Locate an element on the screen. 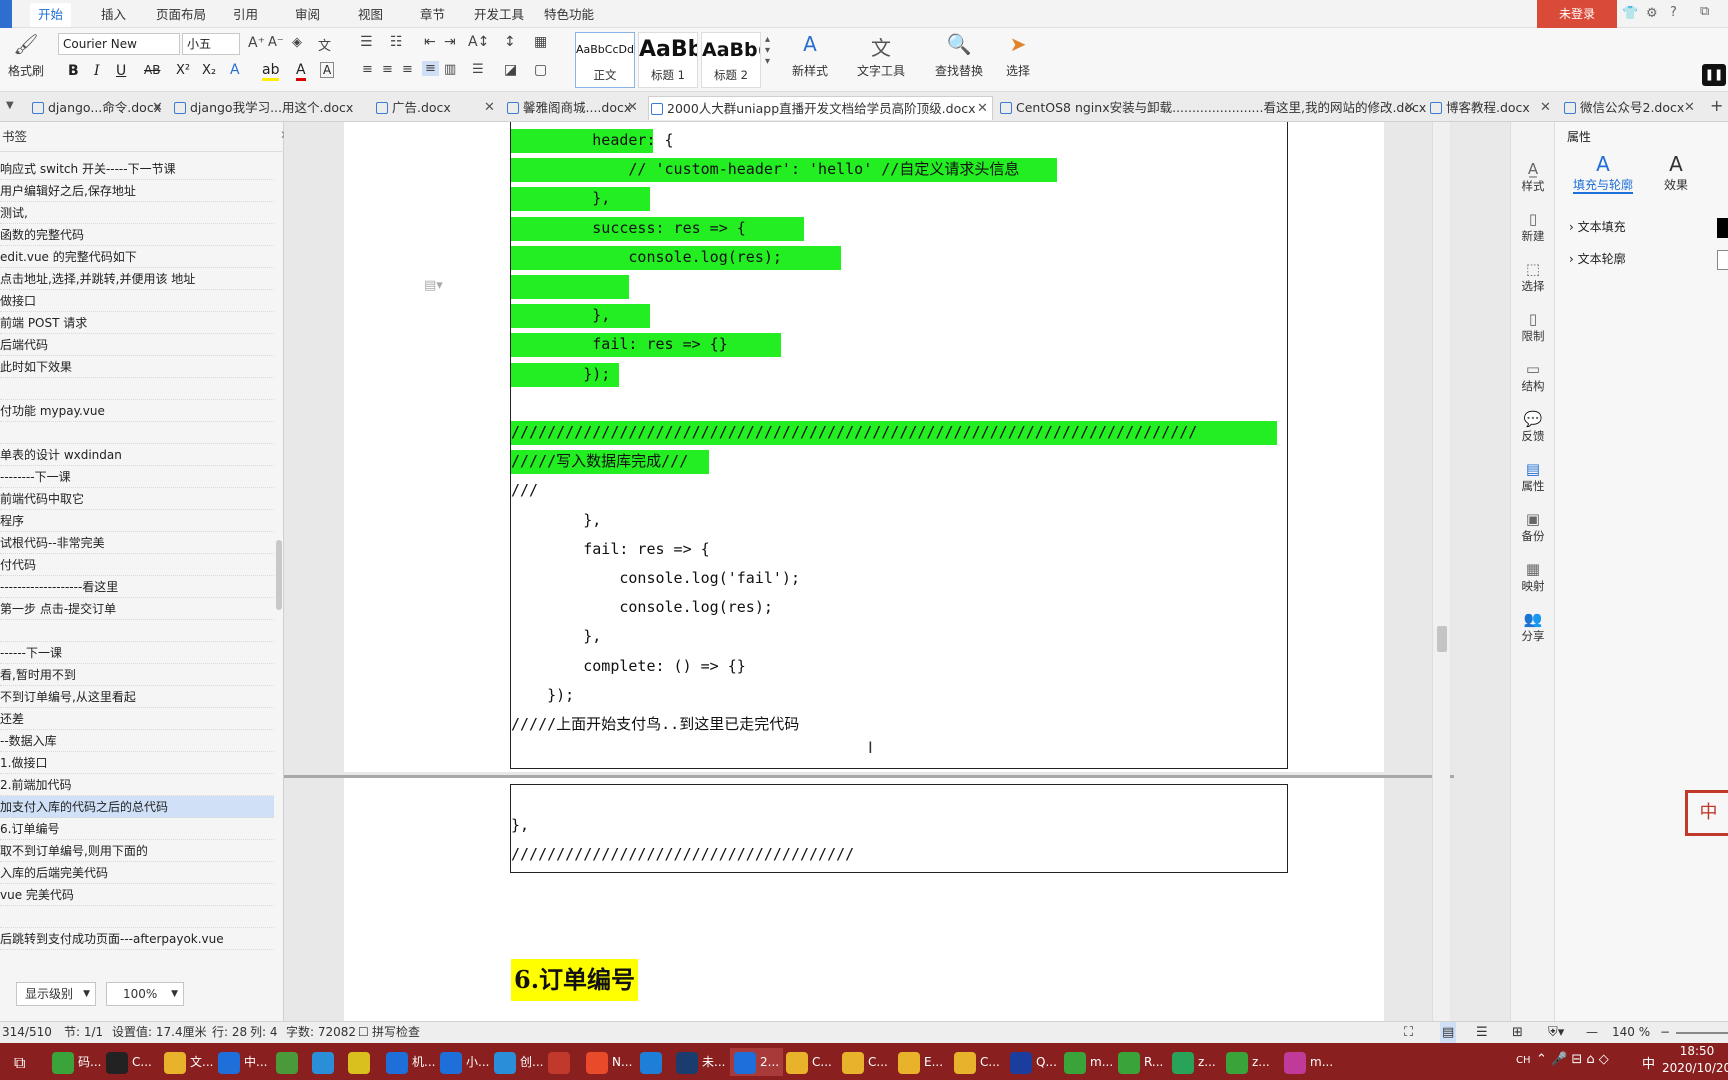 Image resolution: width=1728 pixels, height=1080 pixels. code-line: // 'custom-header': 'hello' //自定义请求头信息 is located at coordinates (765, 169).